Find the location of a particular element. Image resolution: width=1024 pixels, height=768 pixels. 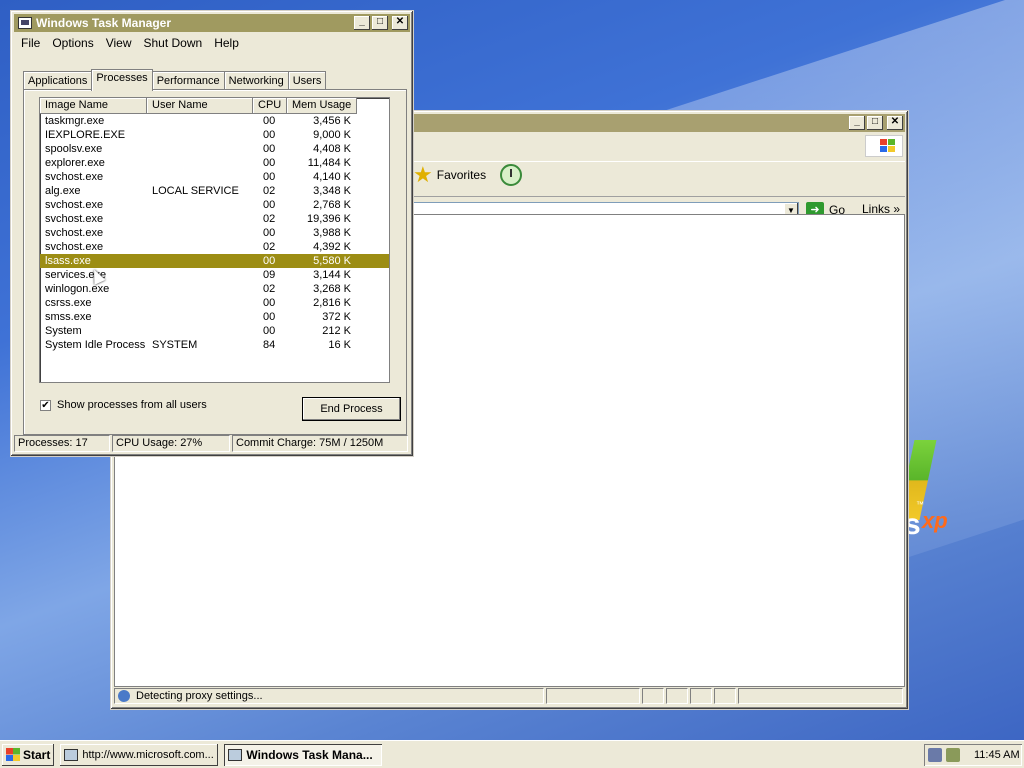

table-row: svchost.exe 00 4,140 K is located at coordinates (214, 177).